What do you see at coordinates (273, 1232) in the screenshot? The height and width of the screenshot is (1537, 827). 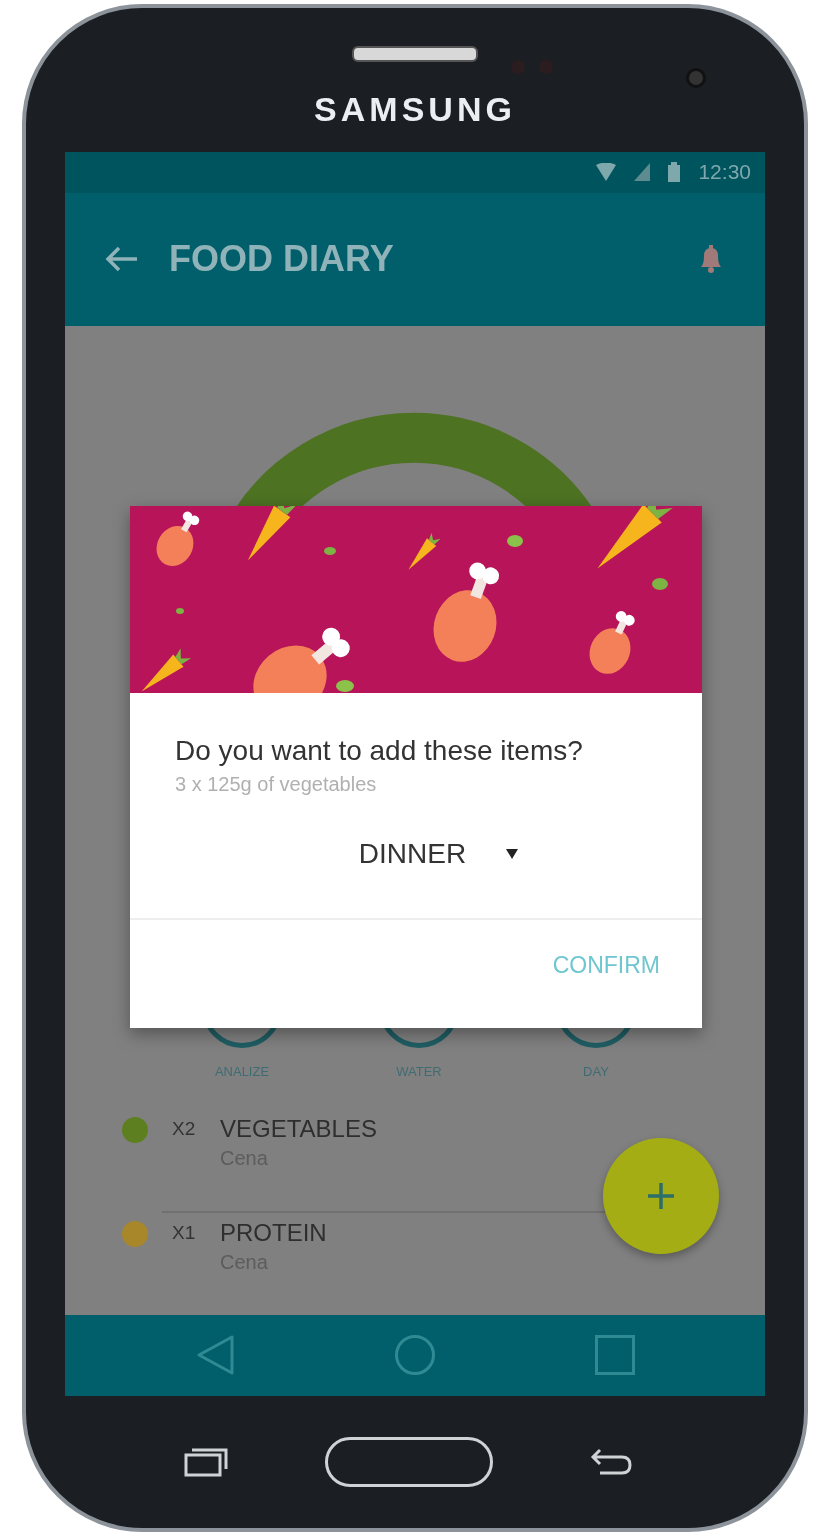 I see `entry-name: PROTEIN` at bounding box center [273, 1232].